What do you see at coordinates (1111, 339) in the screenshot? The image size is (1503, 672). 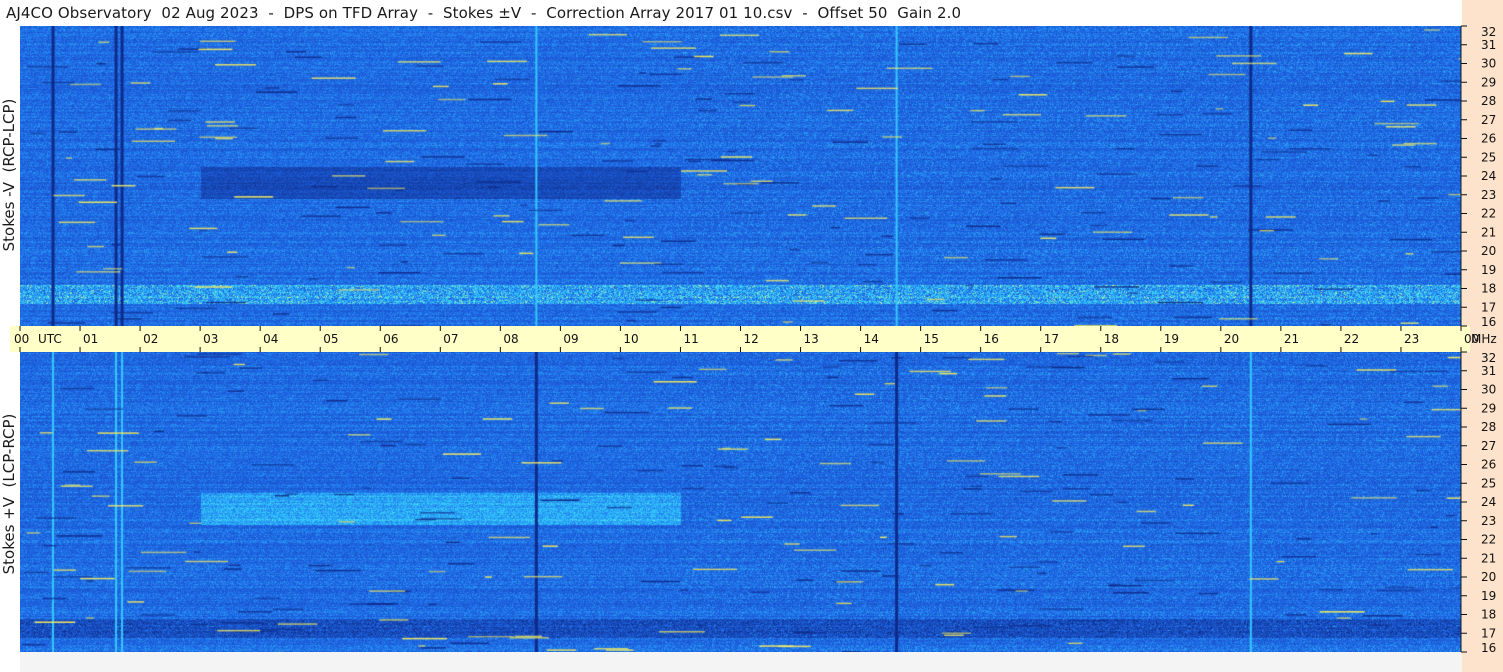 I see `x-tick-label: 18` at bounding box center [1111, 339].